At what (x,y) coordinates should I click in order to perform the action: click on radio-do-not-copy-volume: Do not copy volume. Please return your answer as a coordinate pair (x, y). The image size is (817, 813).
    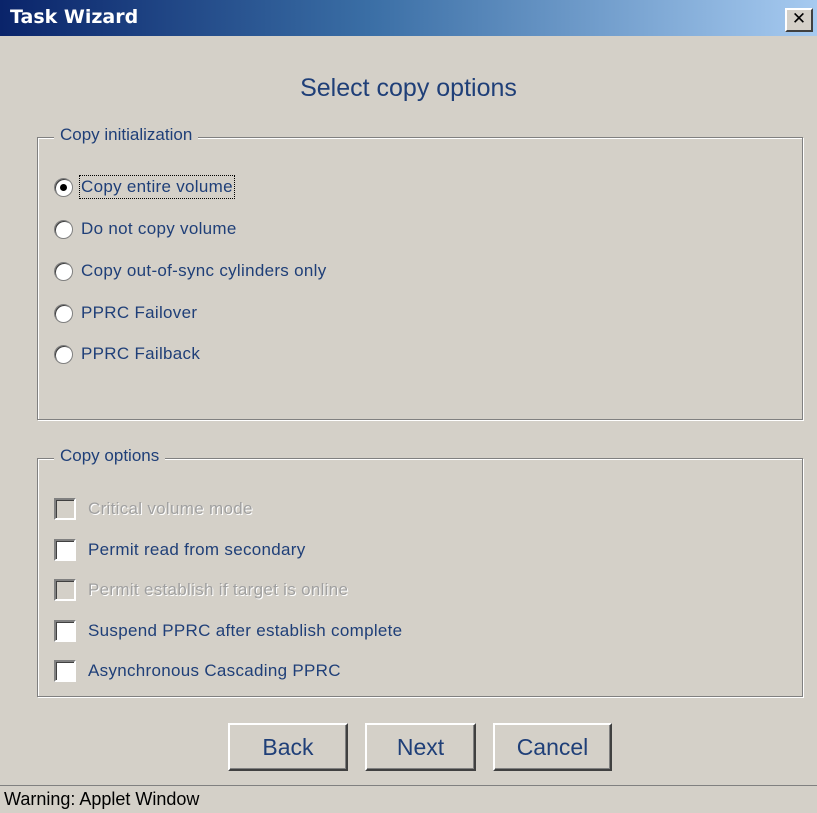
    Looking at the image, I should click on (145, 229).